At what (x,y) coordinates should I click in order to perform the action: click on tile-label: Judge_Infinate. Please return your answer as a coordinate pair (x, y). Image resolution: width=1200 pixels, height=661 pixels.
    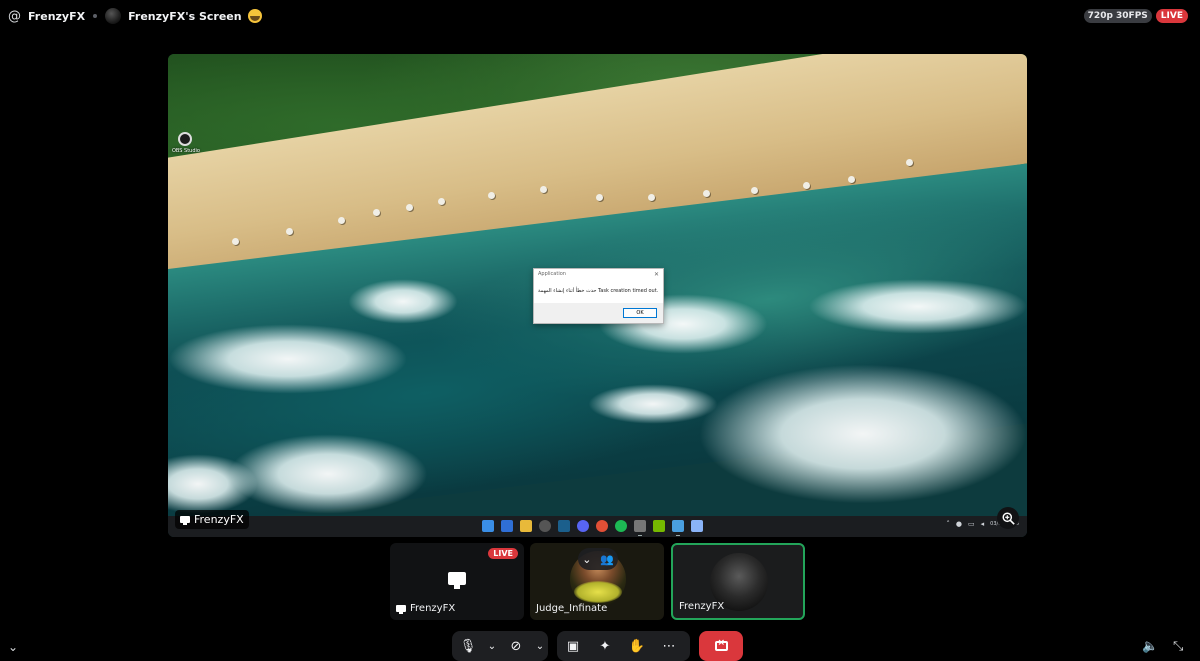
    Looking at the image, I should click on (571, 608).